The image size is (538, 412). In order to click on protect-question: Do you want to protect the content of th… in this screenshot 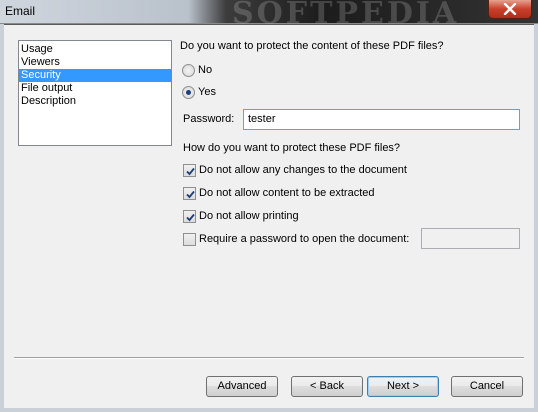, I will do `click(312, 46)`.